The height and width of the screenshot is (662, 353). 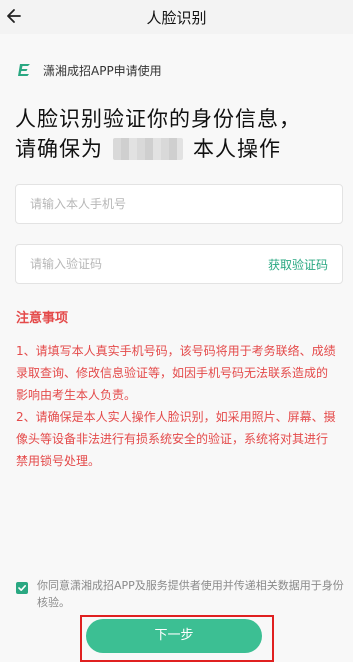 I want to click on agreement-row: 你同意潇湘成招APP及服务提供者使用并传递相关数据用于身份核验。, so click(x=181, y=594).